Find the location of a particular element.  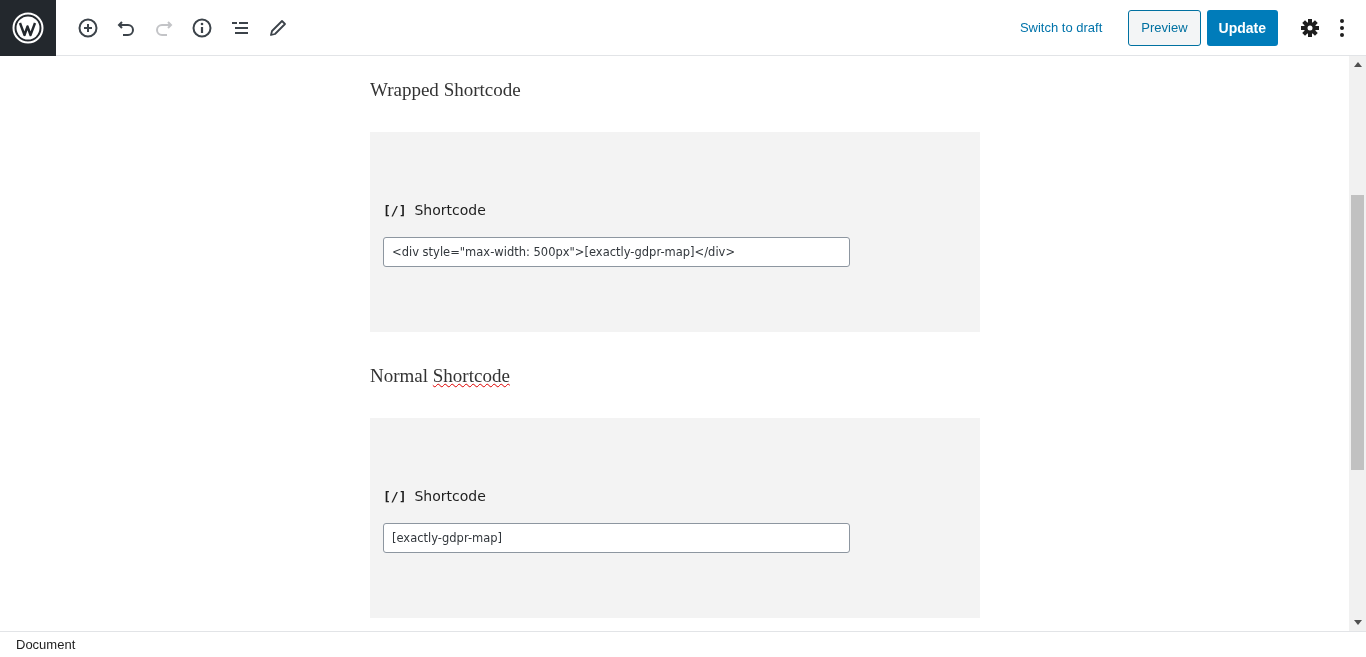

info-icon is located at coordinates (202, 27).